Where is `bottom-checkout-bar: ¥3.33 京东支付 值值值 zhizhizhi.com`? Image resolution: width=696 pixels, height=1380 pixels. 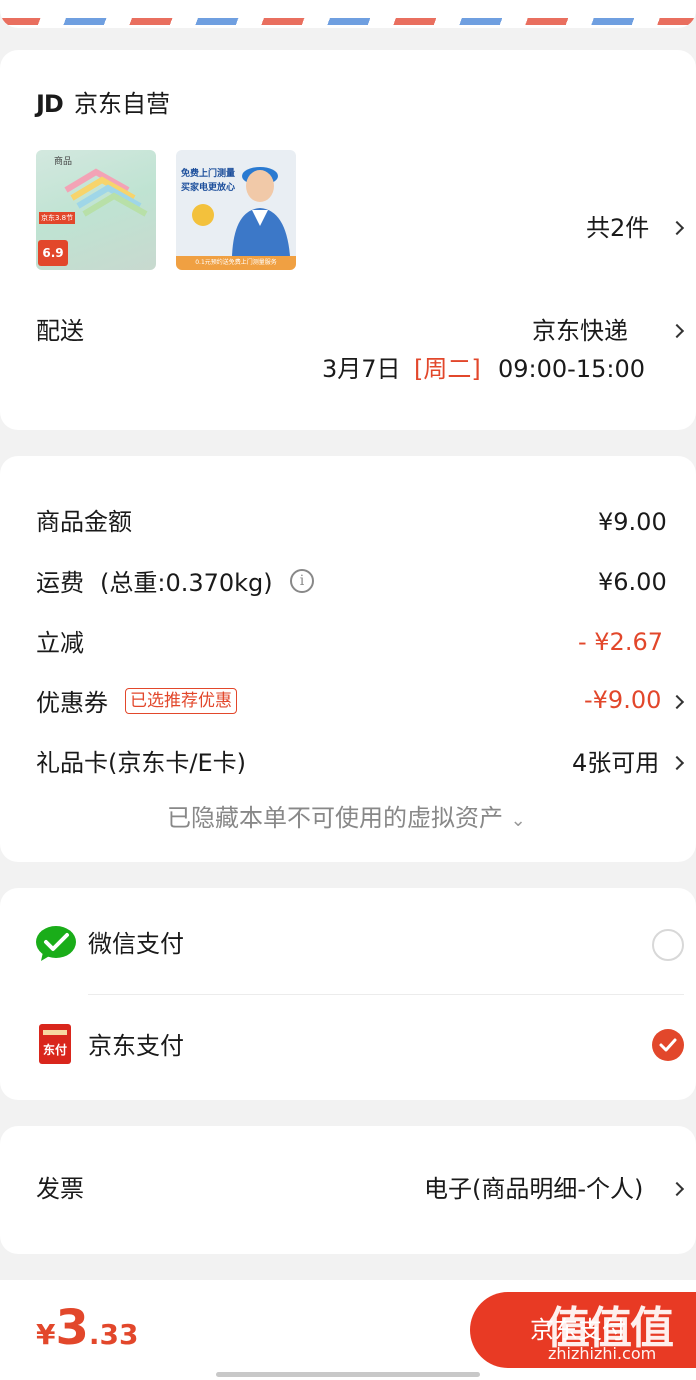
bottom-checkout-bar: ¥3.33 京东支付 值值值 zhizhizhi.com is located at coordinates (348, 1330).